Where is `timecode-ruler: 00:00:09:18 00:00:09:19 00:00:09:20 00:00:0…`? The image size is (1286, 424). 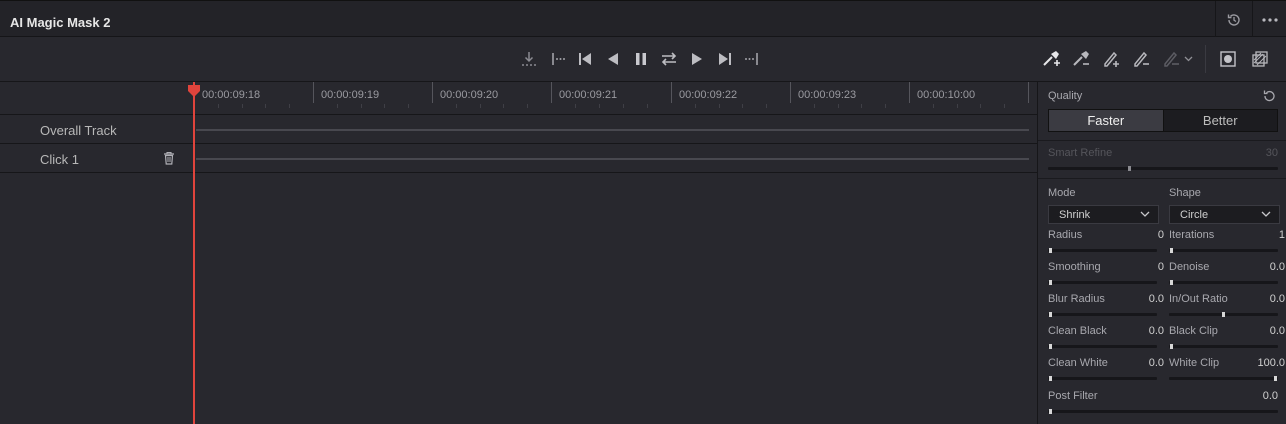
timecode-ruler: 00:00:09:18 00:00:09:19 00:00:09:20 00:00:0… is located at coordinates (519, 98).